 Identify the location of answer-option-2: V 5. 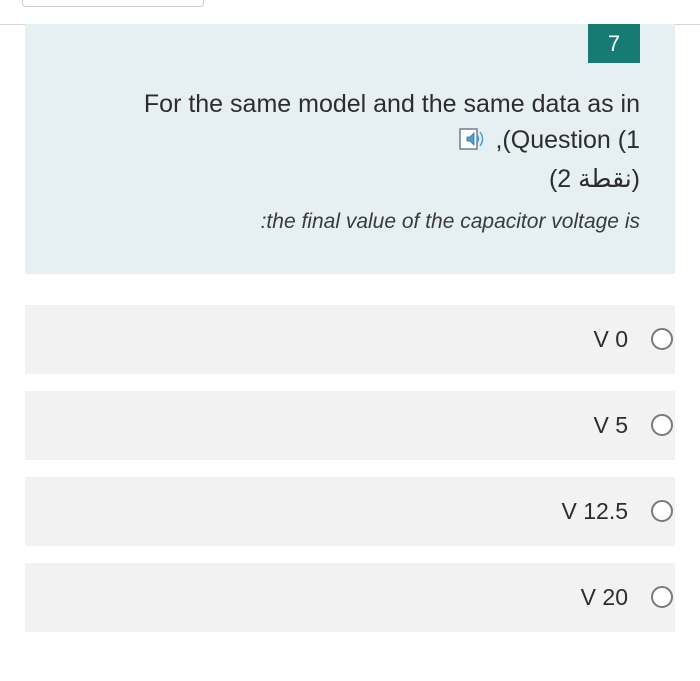
(350, 425).